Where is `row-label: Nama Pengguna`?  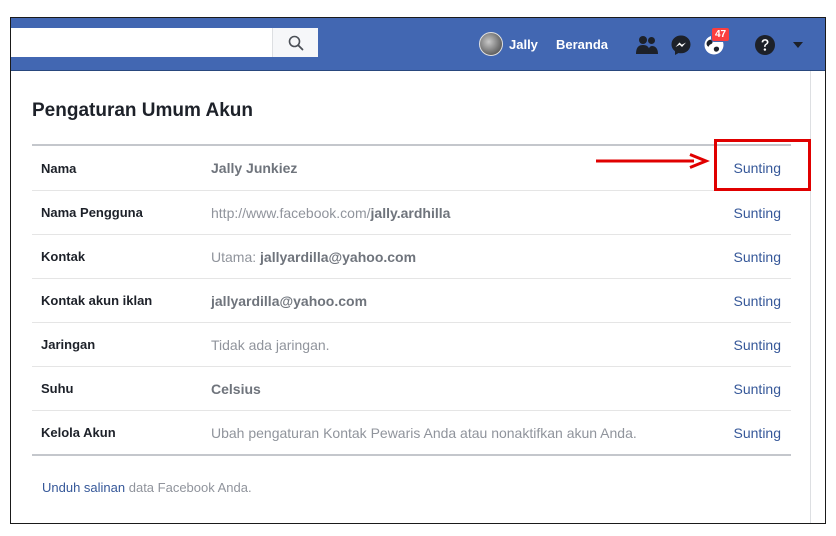
row-label: Nama Pengguna is located at coordinates (92, 212).